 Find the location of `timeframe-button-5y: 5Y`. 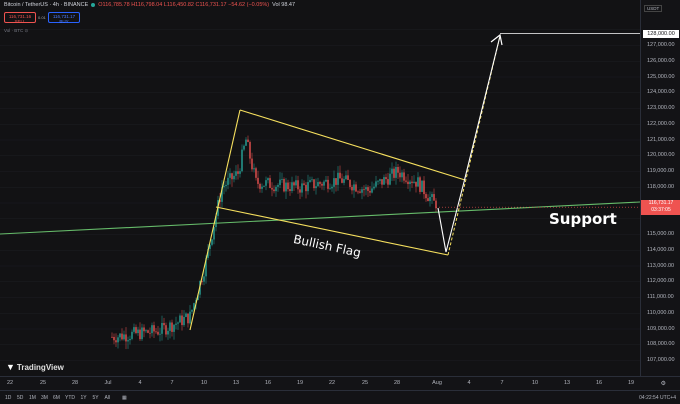

timeframe-button-5y: 5Y is located at coordinates (96, 398).